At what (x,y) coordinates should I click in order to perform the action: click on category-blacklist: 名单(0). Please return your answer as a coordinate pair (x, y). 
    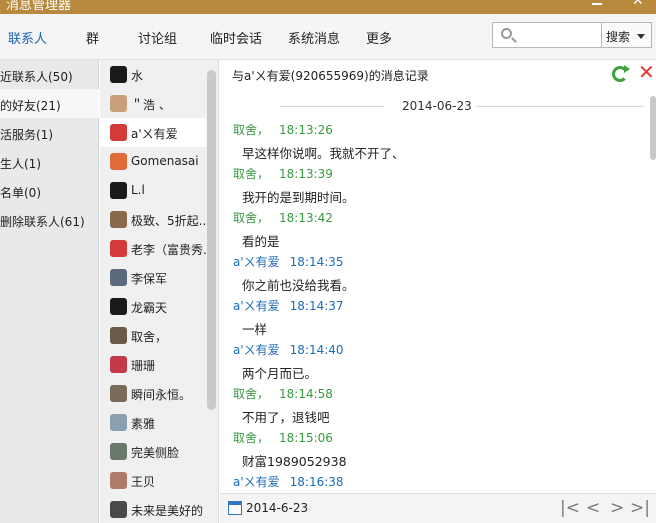
    Looking at the image, I should click on (49, 190).